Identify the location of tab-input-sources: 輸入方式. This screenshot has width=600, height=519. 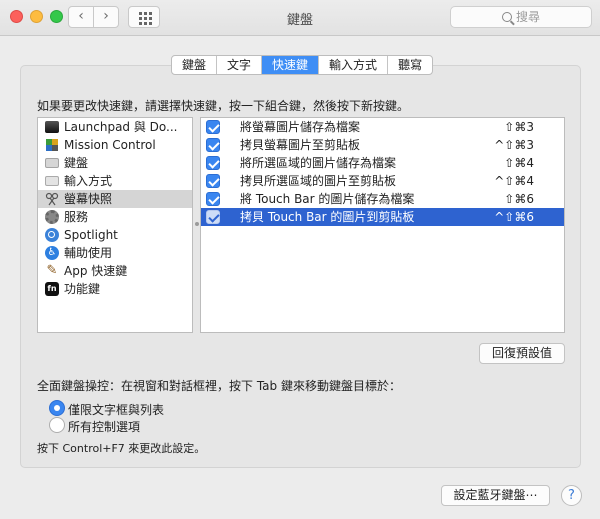
(354, 65).